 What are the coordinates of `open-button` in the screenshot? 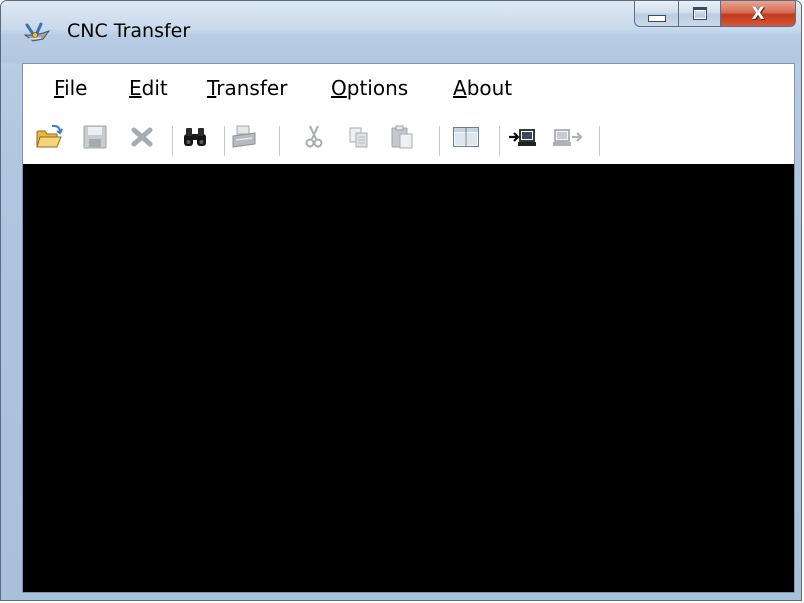 It's located at (49, 139).